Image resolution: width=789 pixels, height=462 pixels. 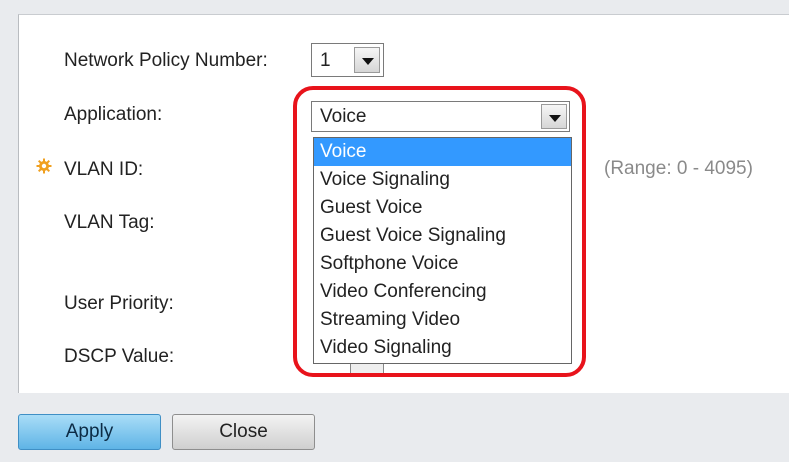 What do you see at coordinates (119, 303) in the screenshot?
I see `user-priority-label: User Priority:` at bounding box center [119, 303].